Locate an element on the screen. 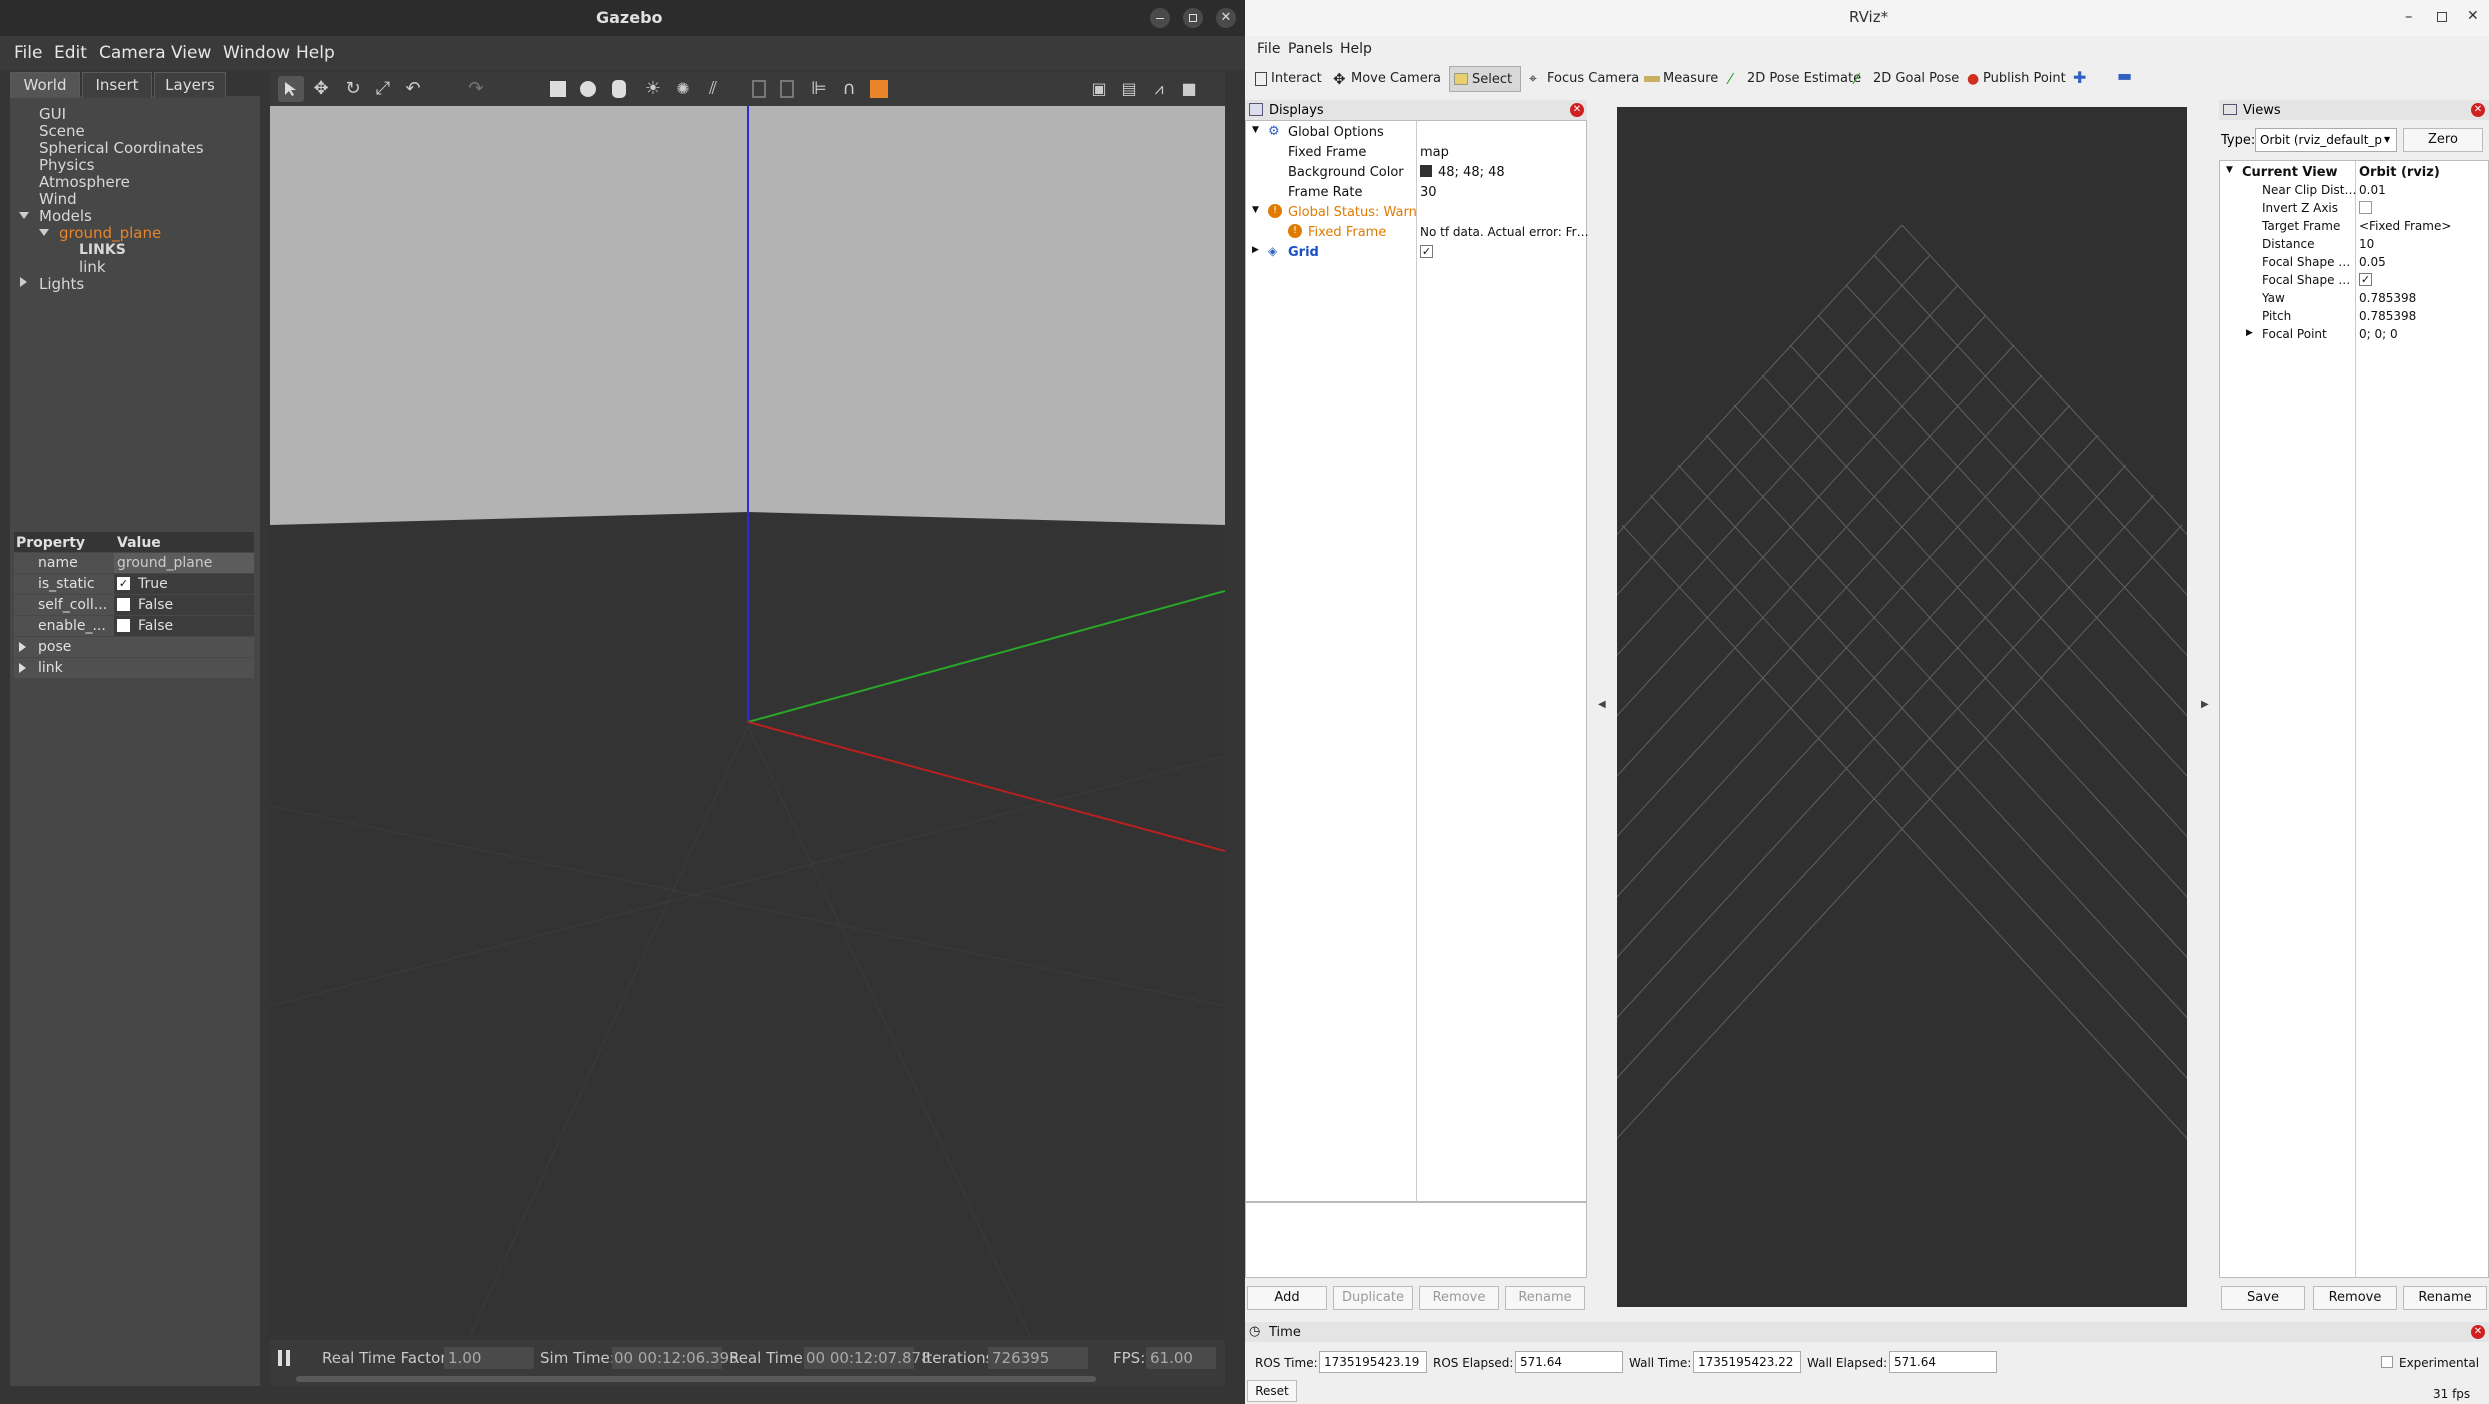 The image size is (2489, 1404). point-light-icon: ☀ is located at coordinates (653, 89).